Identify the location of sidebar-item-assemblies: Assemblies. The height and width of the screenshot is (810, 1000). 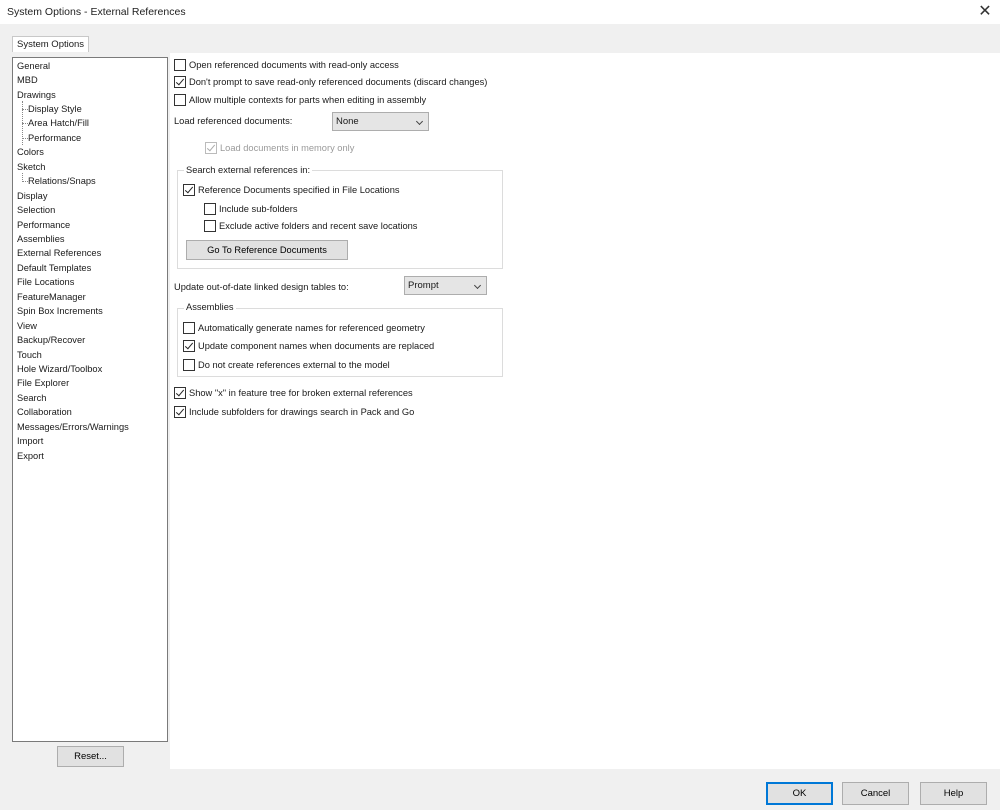
(41, 239).